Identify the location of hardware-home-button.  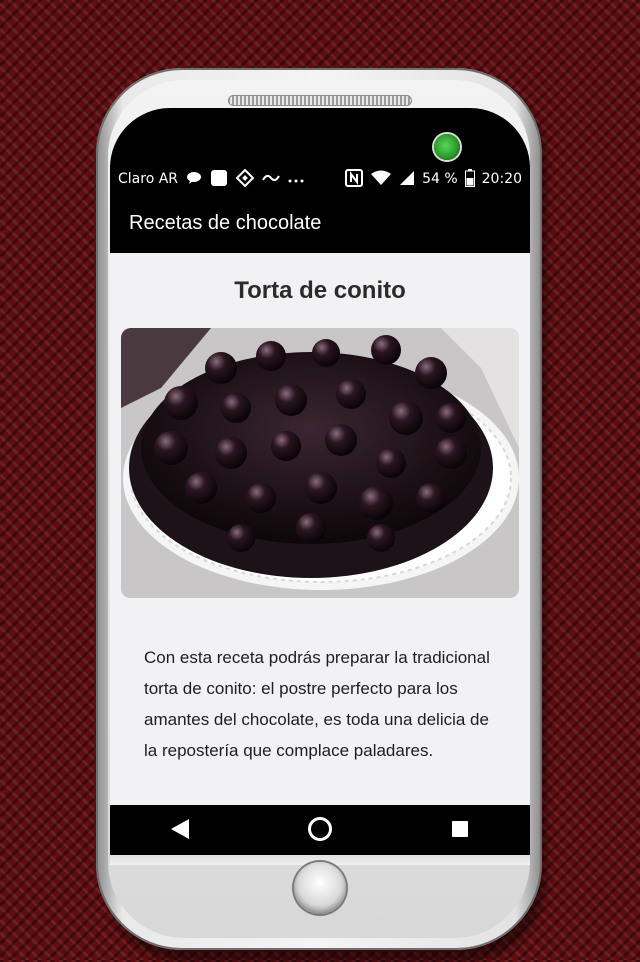
(320, 888).